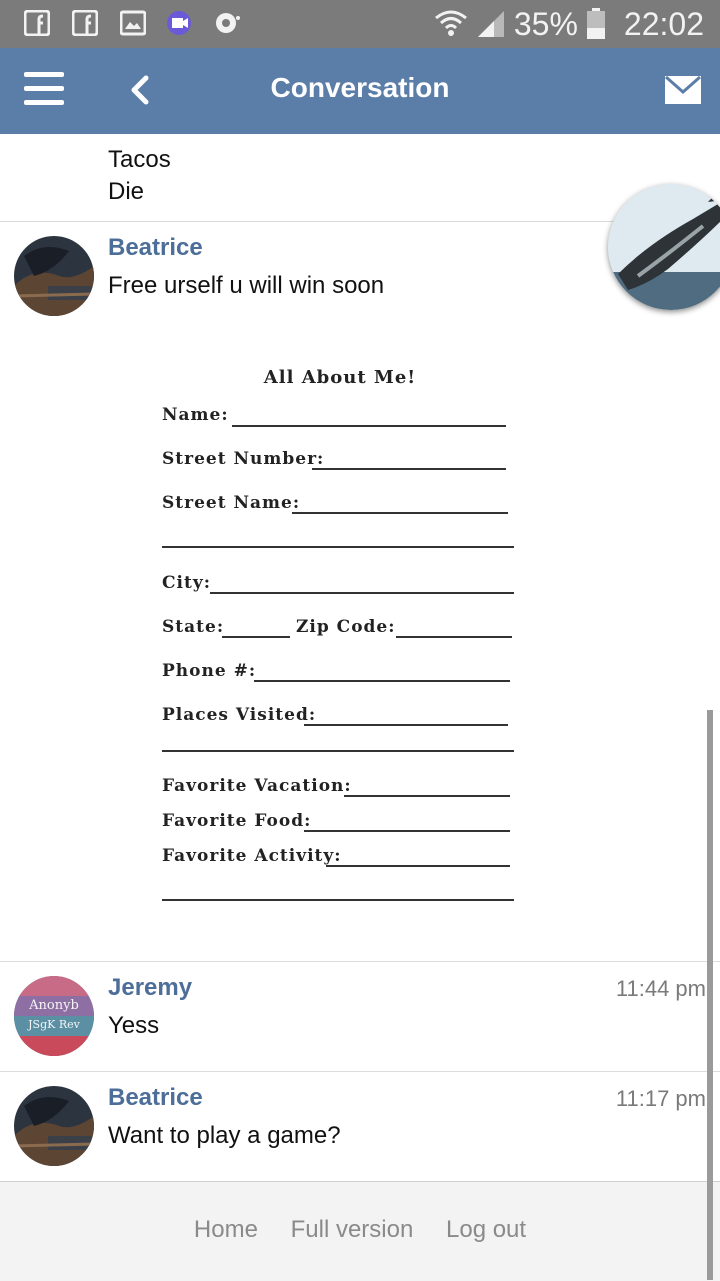 Image resolution: width=720 pixels, height=1281 pixels. I want to click on form-field-label: Favorite Food:, so click(237, 821).